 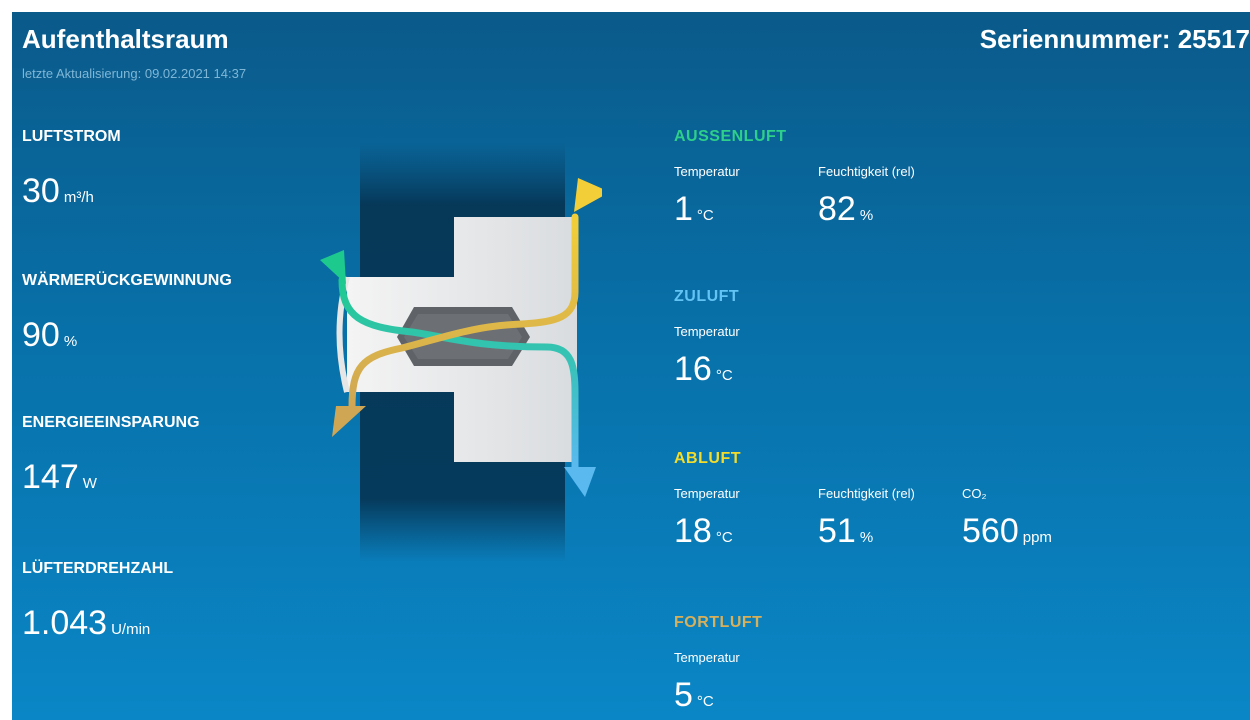 I want to click on supply-temp-value: 16 °C, so click(x=703, y=369).